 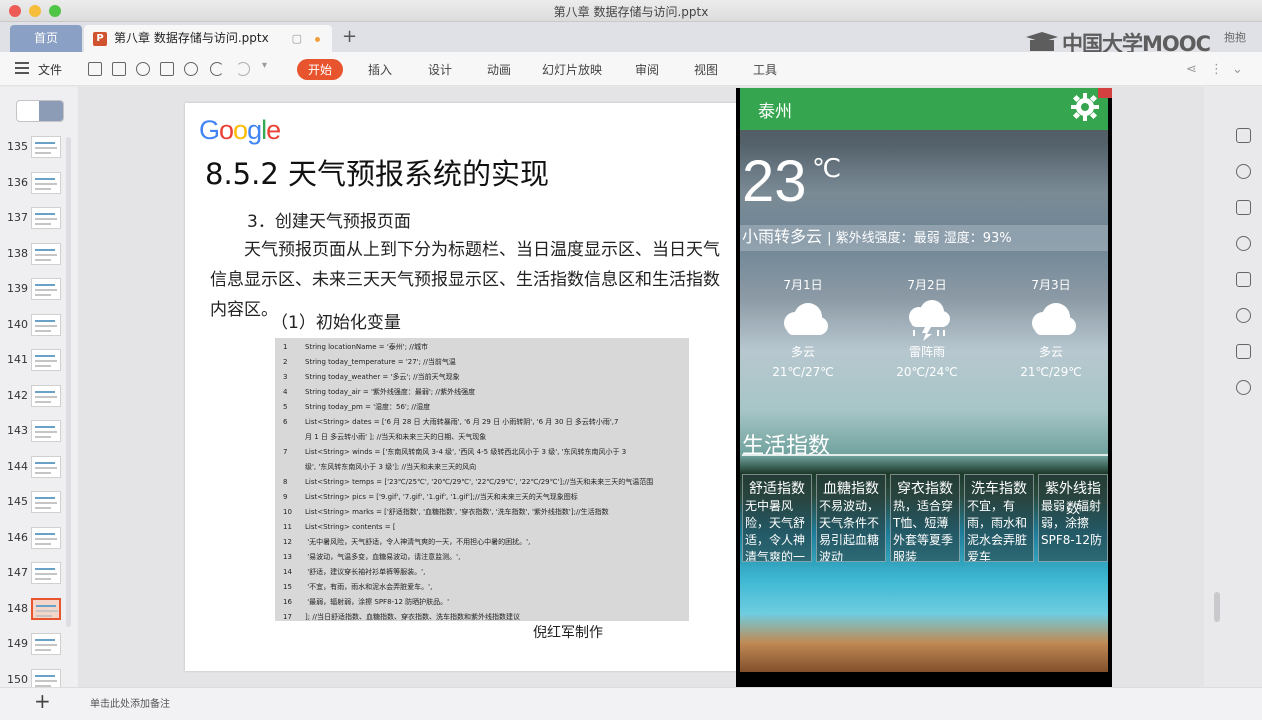 I want to click on ribbon-tab-design: 设计, so click(x=440, y=69).